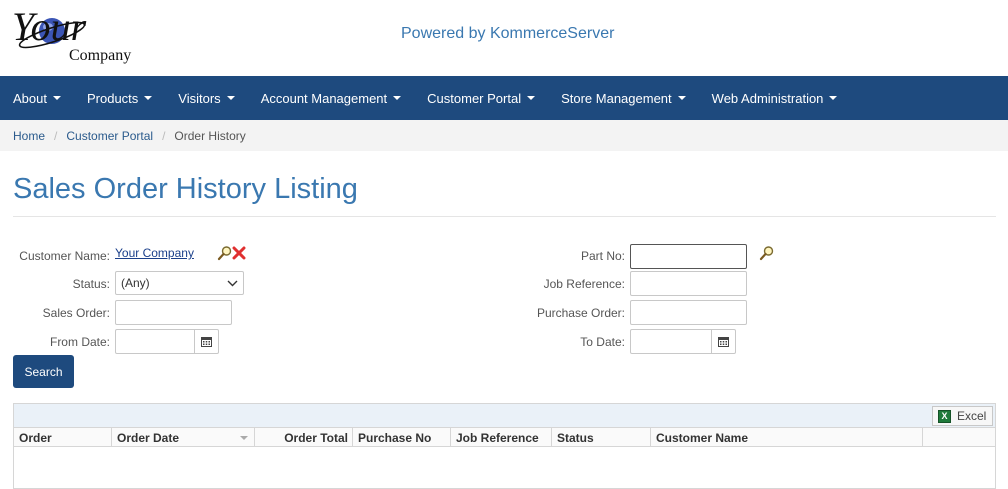 This screenshot has width=1008, height=489. Describe the element at coordinates (173, 312) in the screenshot. I see `sales-order-input` at that location.